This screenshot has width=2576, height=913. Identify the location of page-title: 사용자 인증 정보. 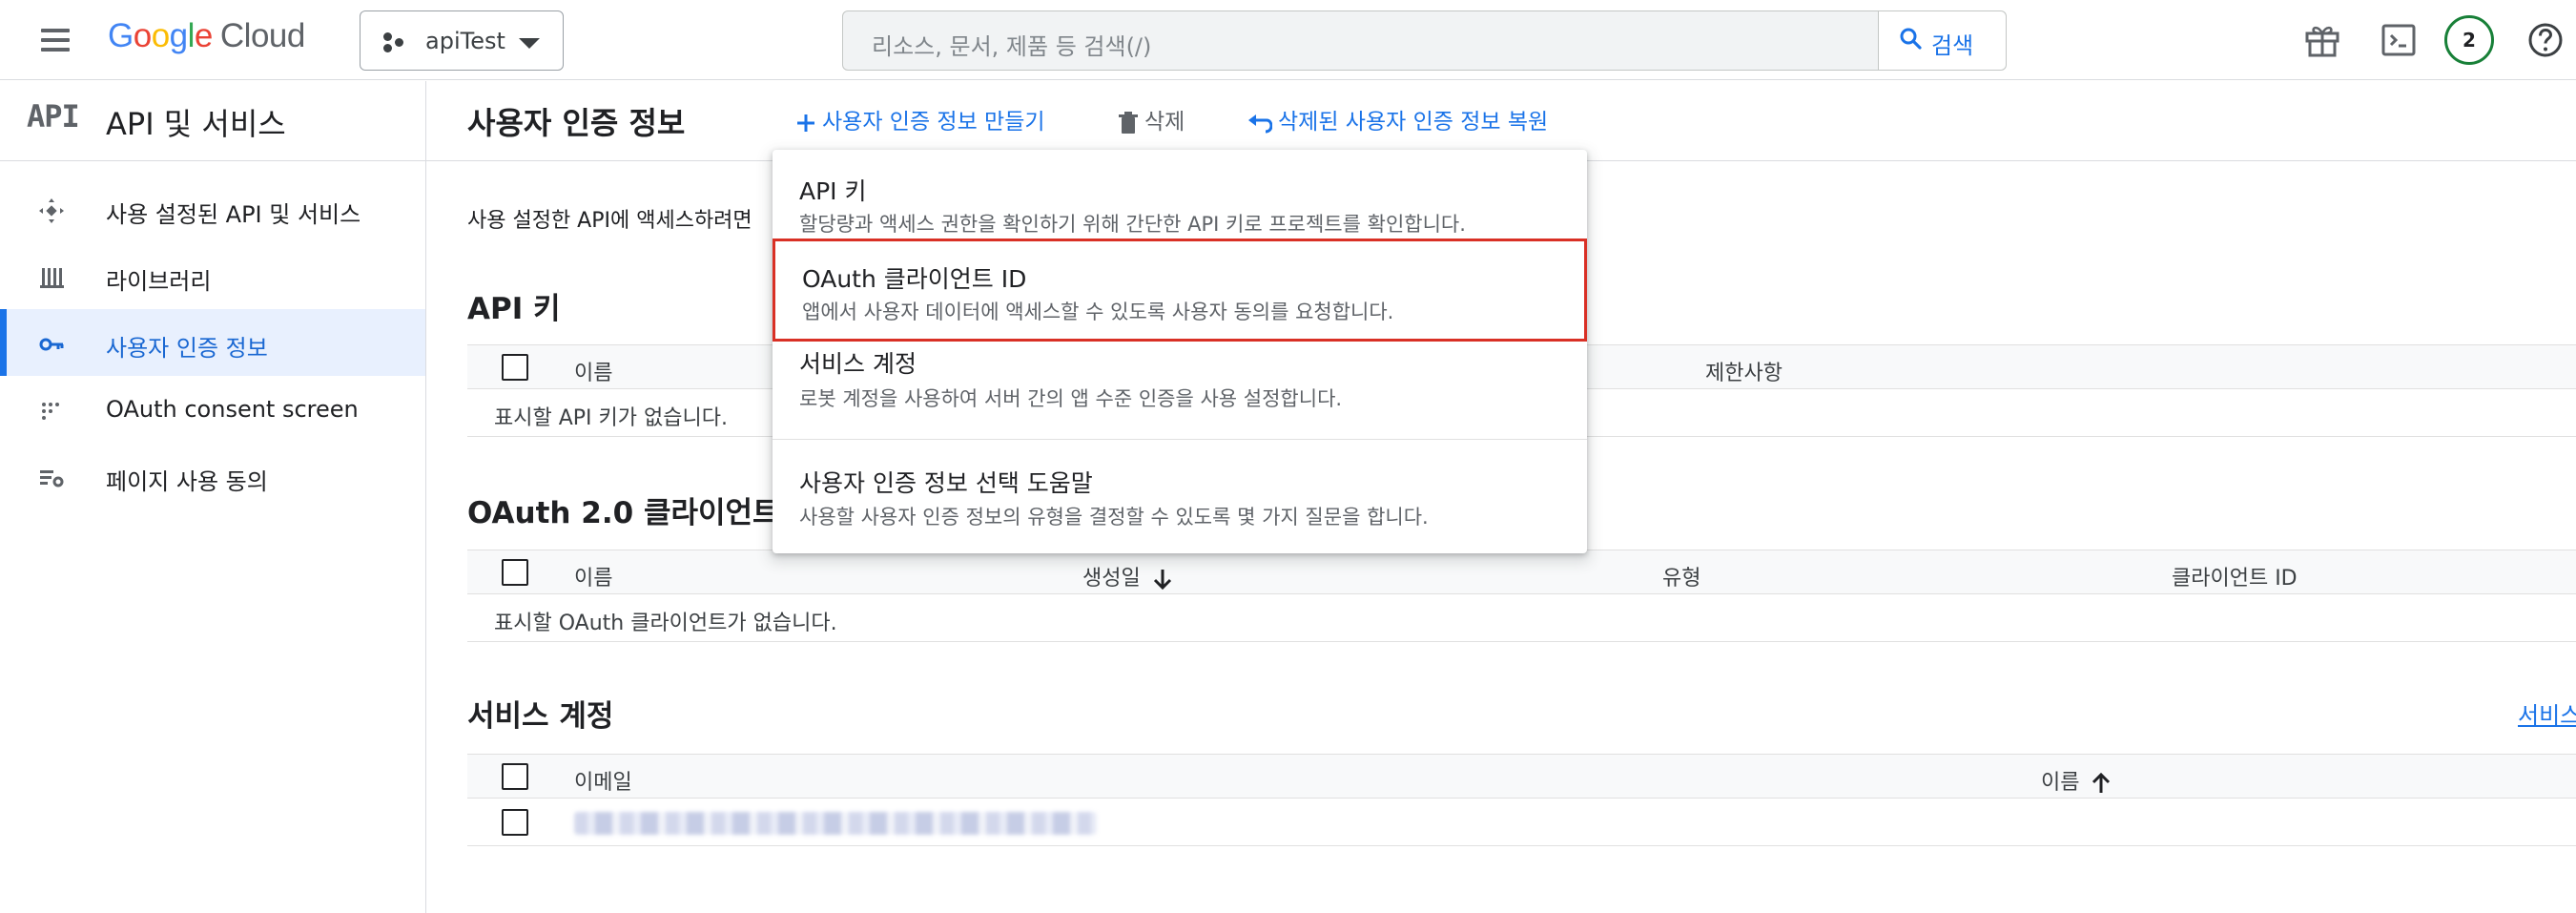
(576, 123).